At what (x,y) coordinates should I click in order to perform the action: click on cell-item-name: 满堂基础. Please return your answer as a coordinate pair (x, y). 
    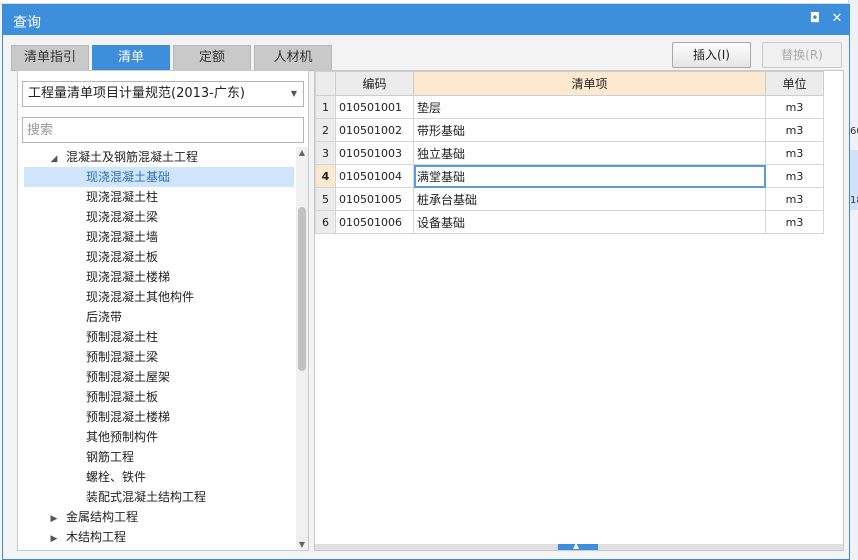
    Looking at the image, I should click on (589, 176).